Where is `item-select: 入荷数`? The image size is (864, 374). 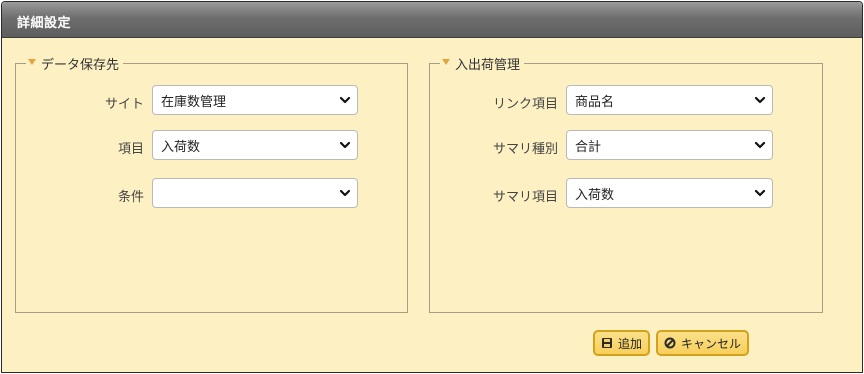 item-select: 入荷数 is located at coordinates (255, 145).